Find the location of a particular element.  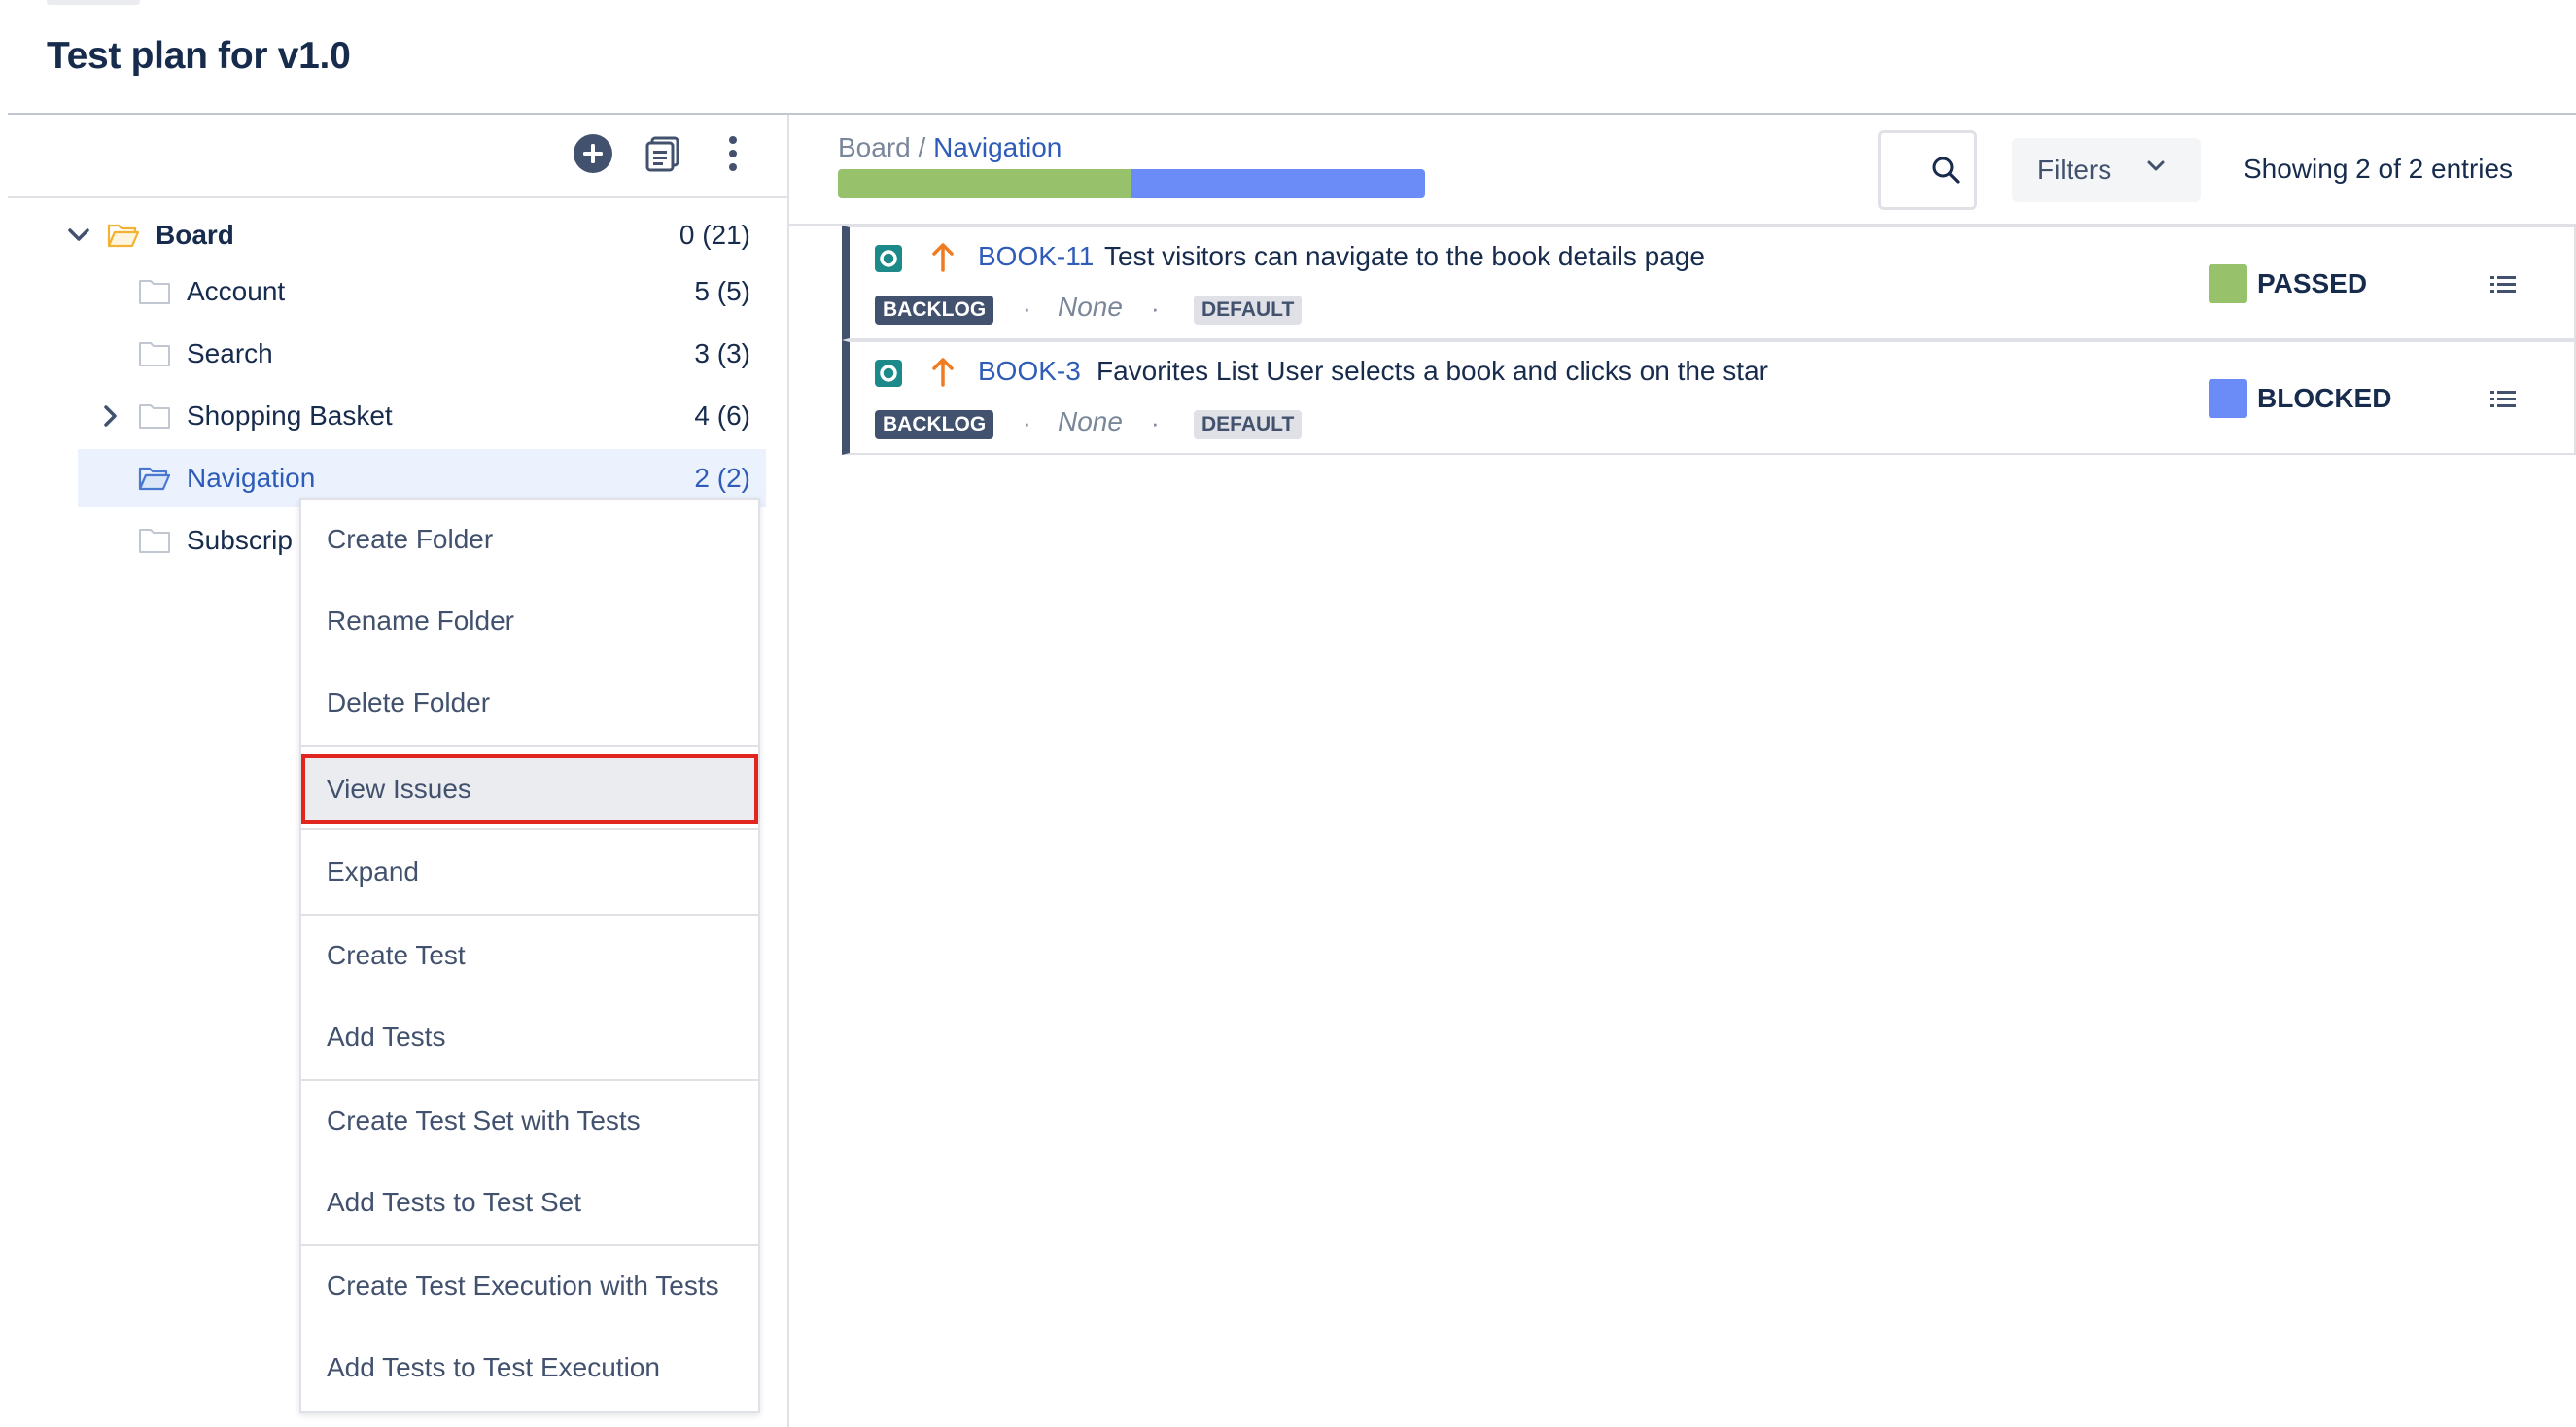

menu-item-add-tests-to-test-set: Add Tests to Test Set is located at coordinates (529, 1202).